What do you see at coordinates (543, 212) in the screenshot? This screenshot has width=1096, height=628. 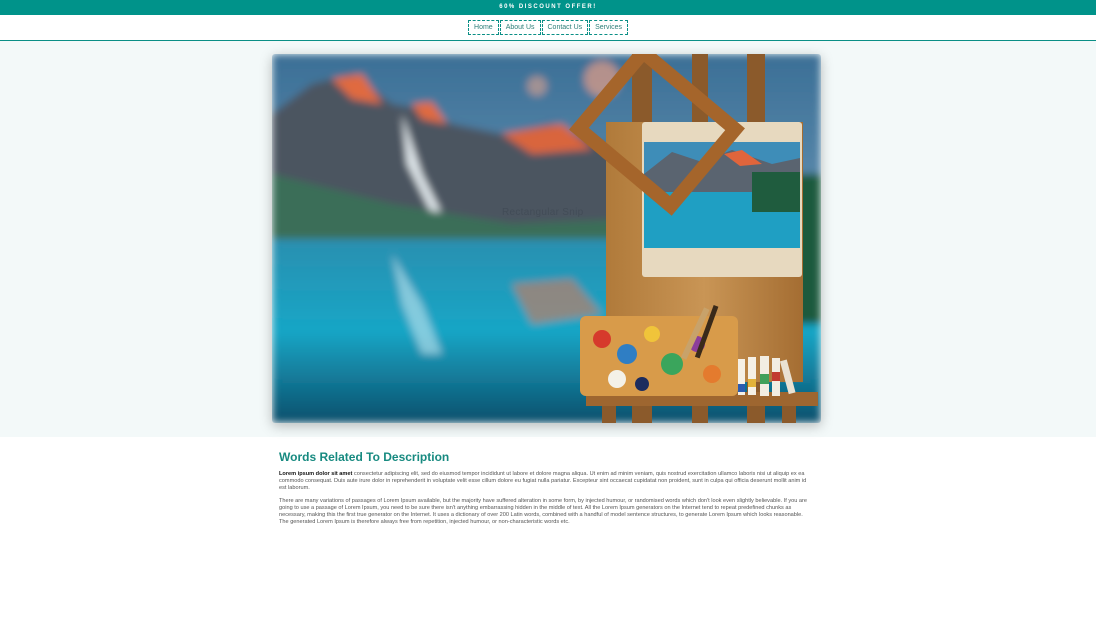 I see `hero-caption: Rectangular Snip` at bounding box center [543, 212].